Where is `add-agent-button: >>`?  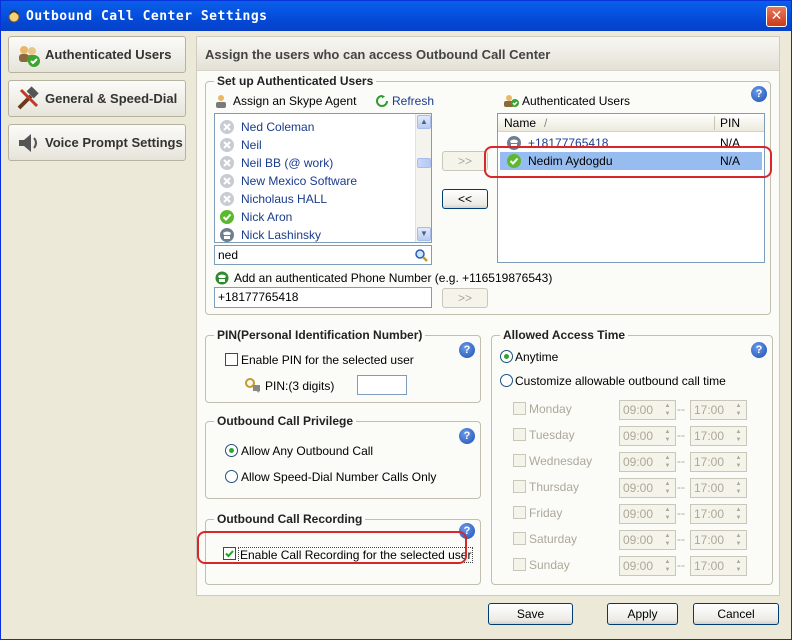
add-agent-button: >> is located at coordinates (465, 161).